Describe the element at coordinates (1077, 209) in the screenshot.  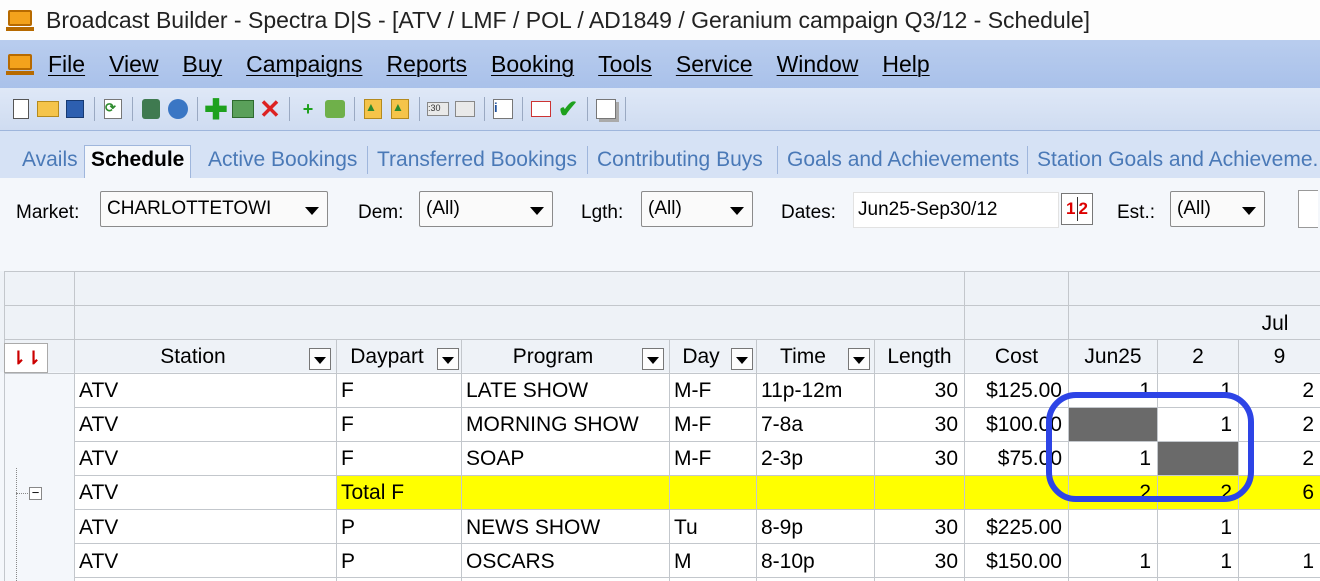
I see `calendar-icon: 12` at that location.